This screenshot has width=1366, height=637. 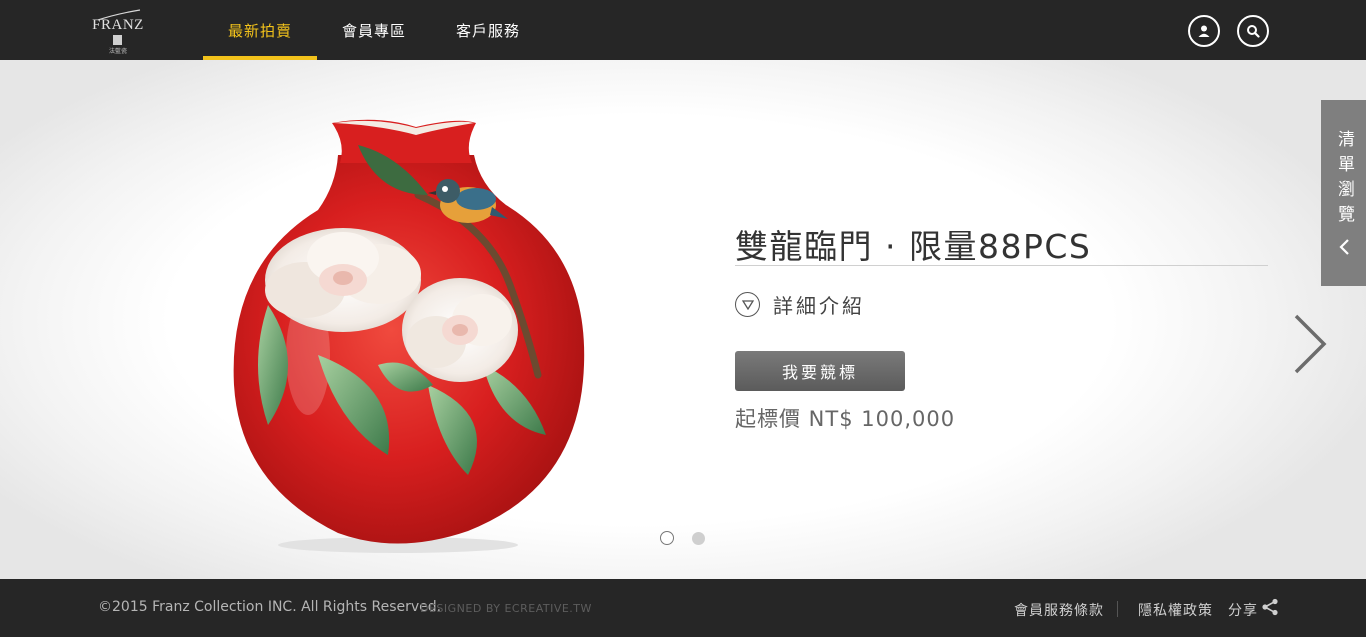 I want to click on list-view-tab: 清單瀏覽, so click(x=1343, y=193).